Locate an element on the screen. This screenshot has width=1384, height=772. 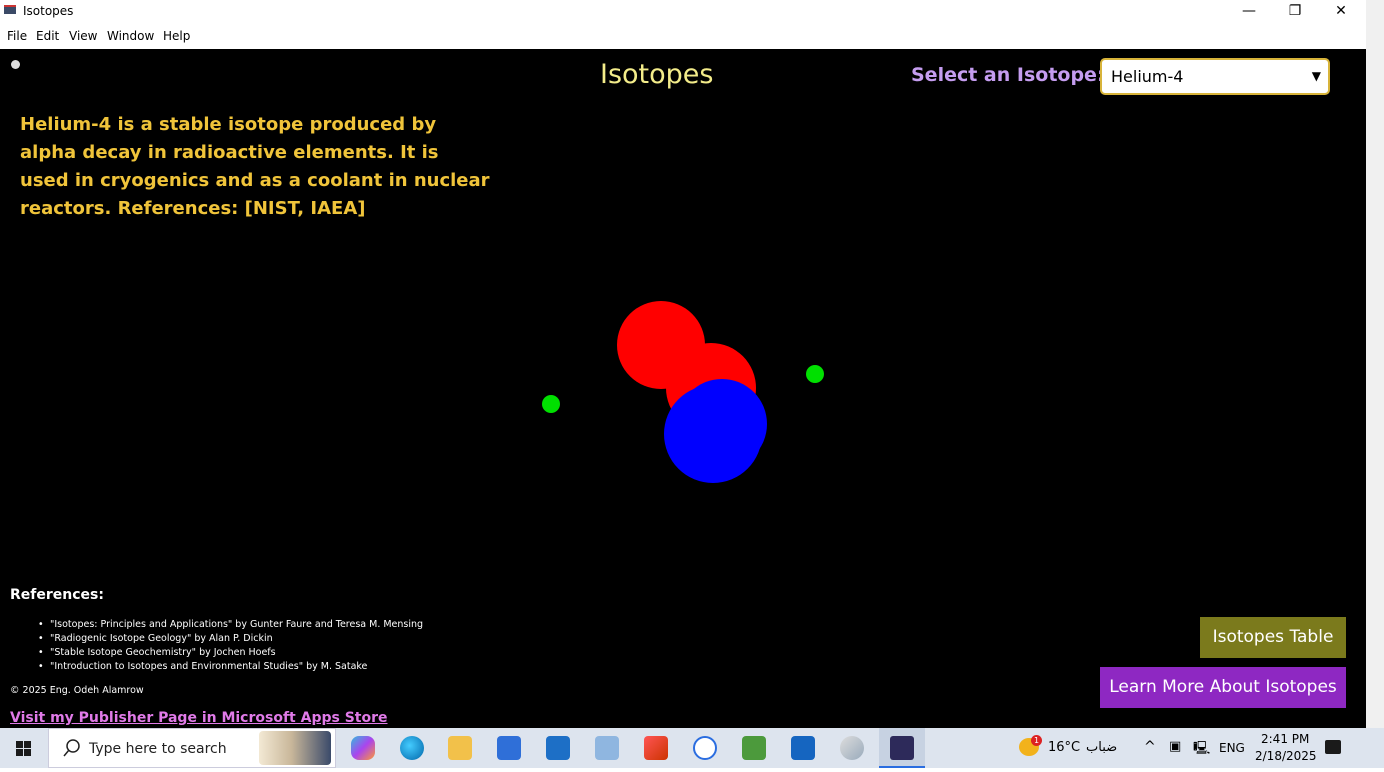
app-icon is located at coordinates (10, 9).